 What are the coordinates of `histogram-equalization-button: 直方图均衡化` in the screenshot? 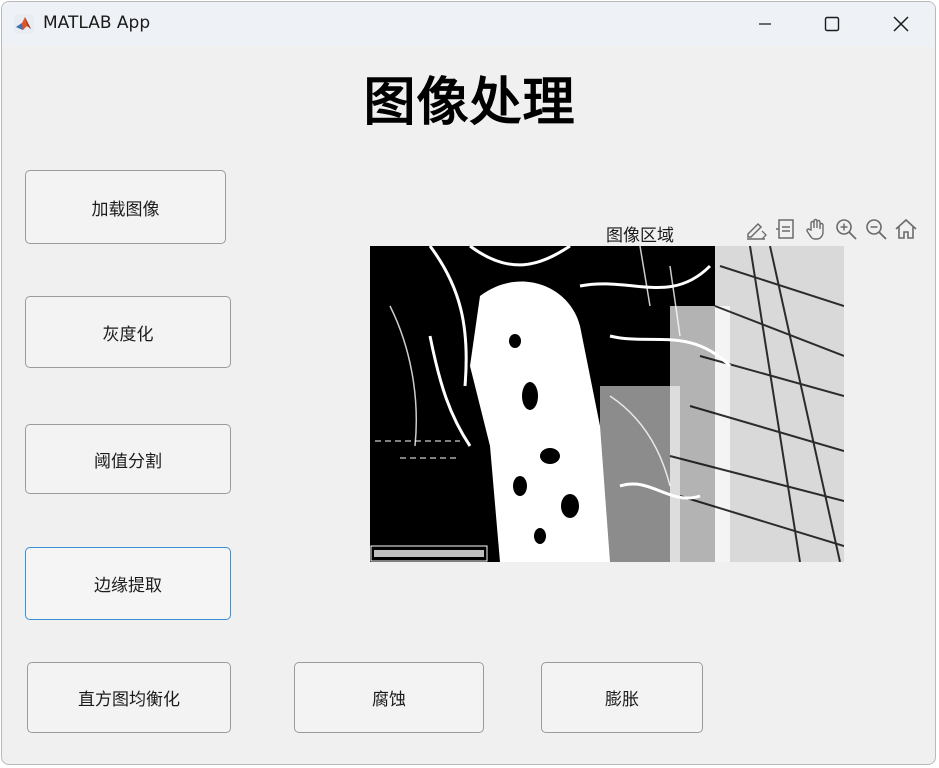 It's located at (129, 697).